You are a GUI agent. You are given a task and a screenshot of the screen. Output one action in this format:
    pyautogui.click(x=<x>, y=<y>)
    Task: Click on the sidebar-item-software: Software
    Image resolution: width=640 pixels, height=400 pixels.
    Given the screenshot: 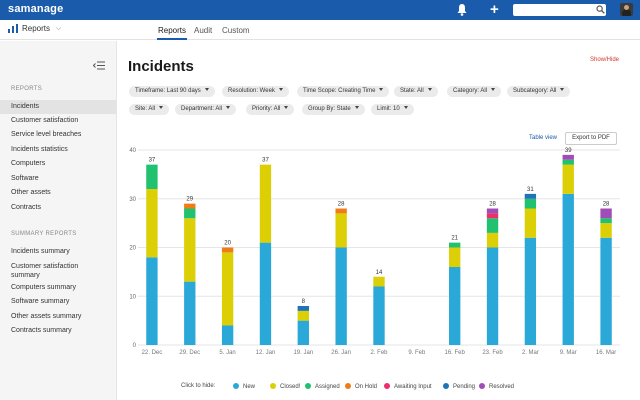 What is the action you would take?
    pyautogui.click(x=58, y=178)
    